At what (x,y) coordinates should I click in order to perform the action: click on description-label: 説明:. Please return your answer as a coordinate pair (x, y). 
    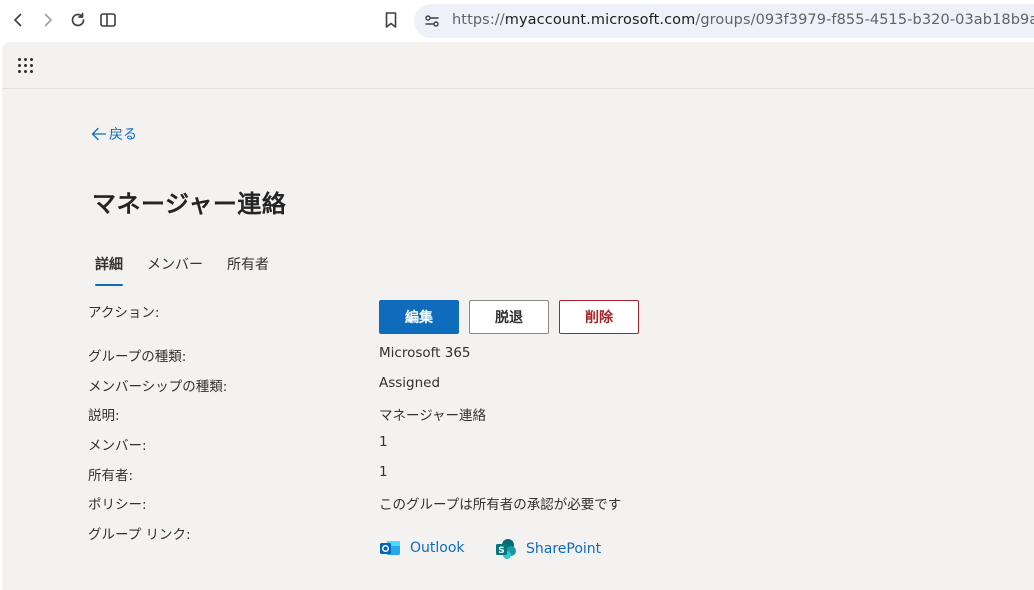
    Looking at the image, I should click on (104, 416).